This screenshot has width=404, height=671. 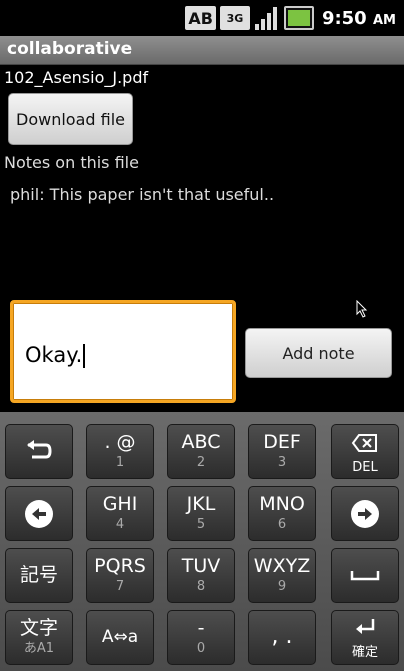 What do you see at coordinates (318, 353) in the screenshot?
I see `add-note-button: Add note` at bounding box center [318, 353].